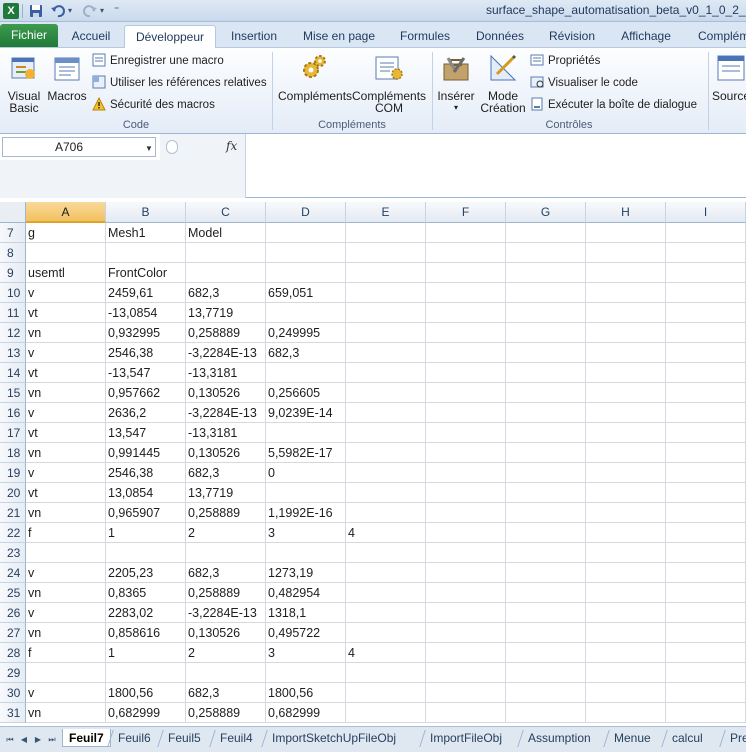  Describe the element at coordinates (13, 693) in the screenshot. I see `row-header: 30` at that location.